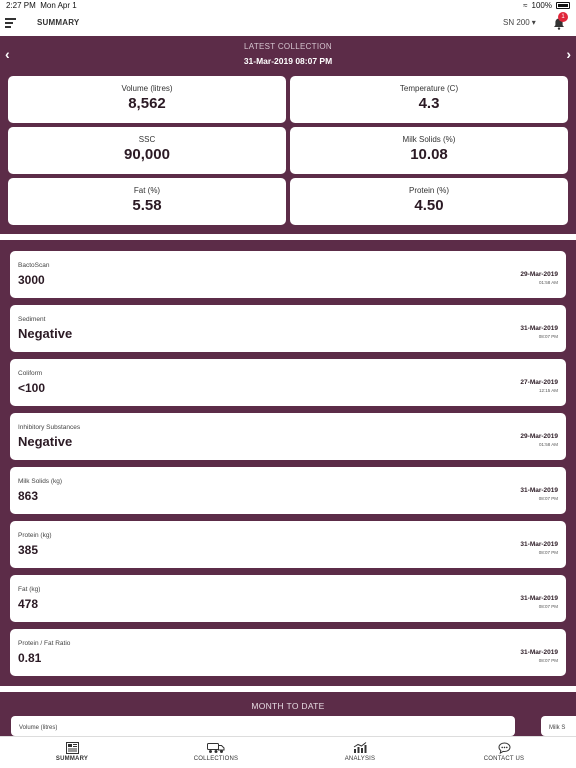  Describe the element at coordinates (429, 154) in the screenshot. I see `metric-value: 10.08` at that location.